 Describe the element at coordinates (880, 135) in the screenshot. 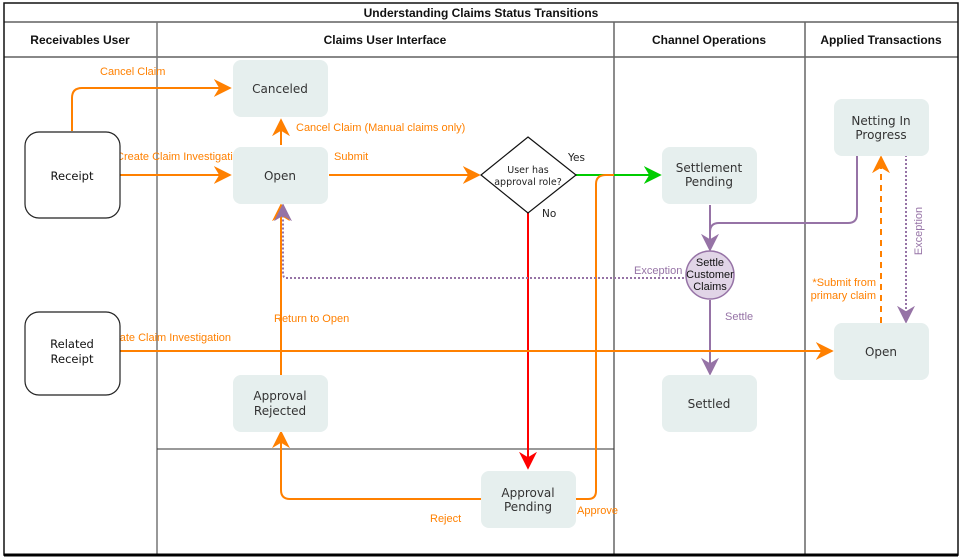

I see `state-netting-line2: Progress` at that location.